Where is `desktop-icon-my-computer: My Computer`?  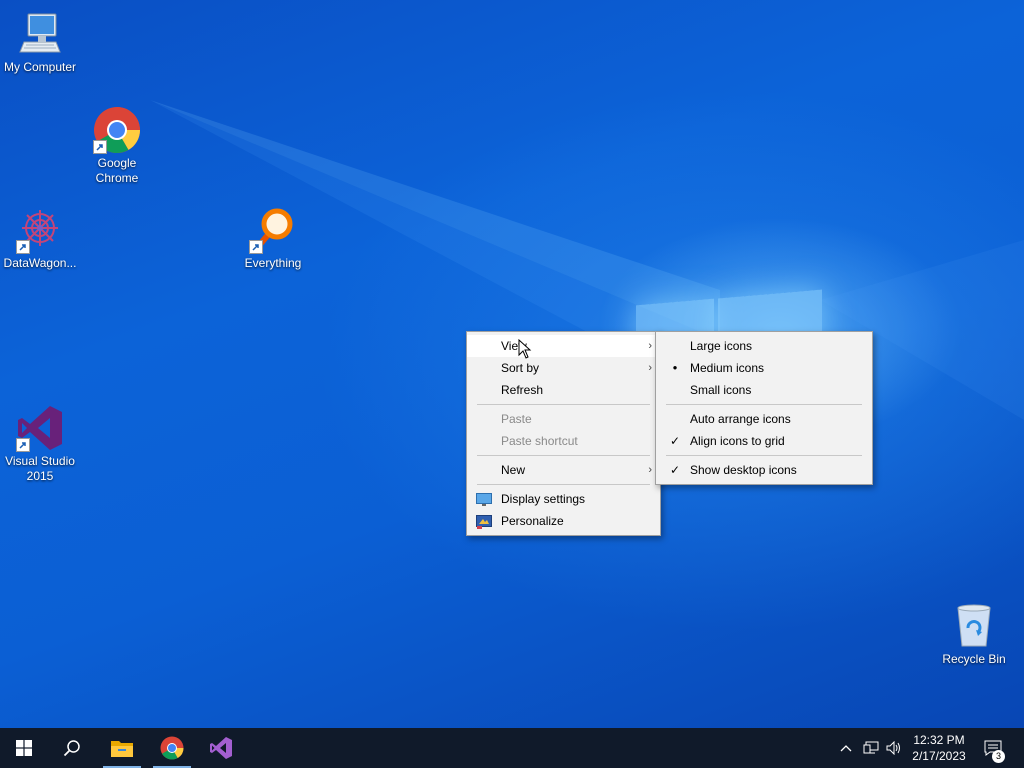
desktop-icon-my-computer: My Computer is located at coordinates (40, 42).